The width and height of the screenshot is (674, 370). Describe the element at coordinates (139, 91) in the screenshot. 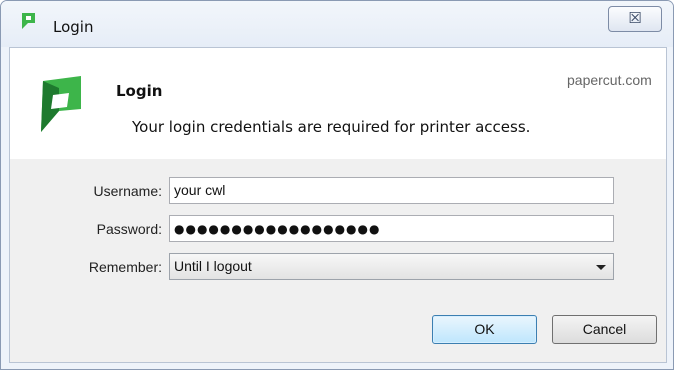

I see `header-title: Login` at that location.